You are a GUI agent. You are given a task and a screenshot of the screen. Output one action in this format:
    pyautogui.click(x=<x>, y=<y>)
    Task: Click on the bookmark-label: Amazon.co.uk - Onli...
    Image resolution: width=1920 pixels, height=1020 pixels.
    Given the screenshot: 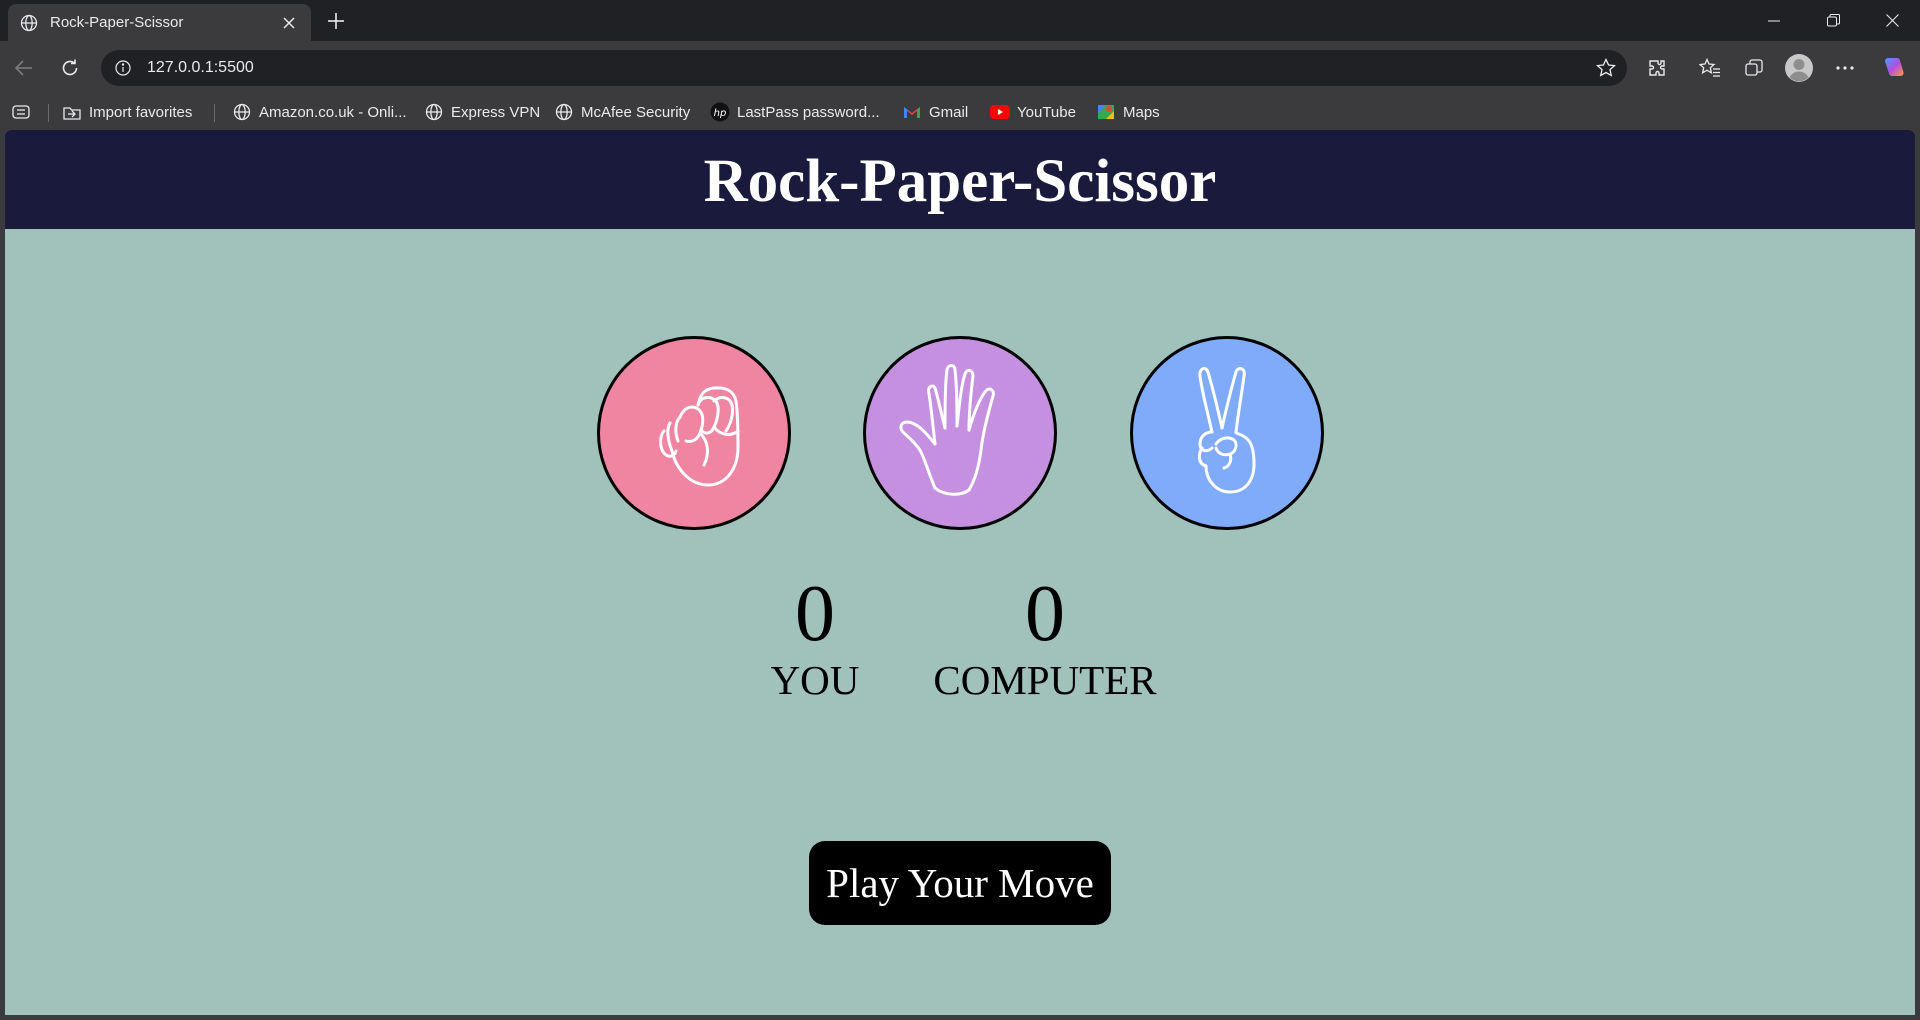 What is the action you would take?
    pyautogui.click(x=333, y=112)
    